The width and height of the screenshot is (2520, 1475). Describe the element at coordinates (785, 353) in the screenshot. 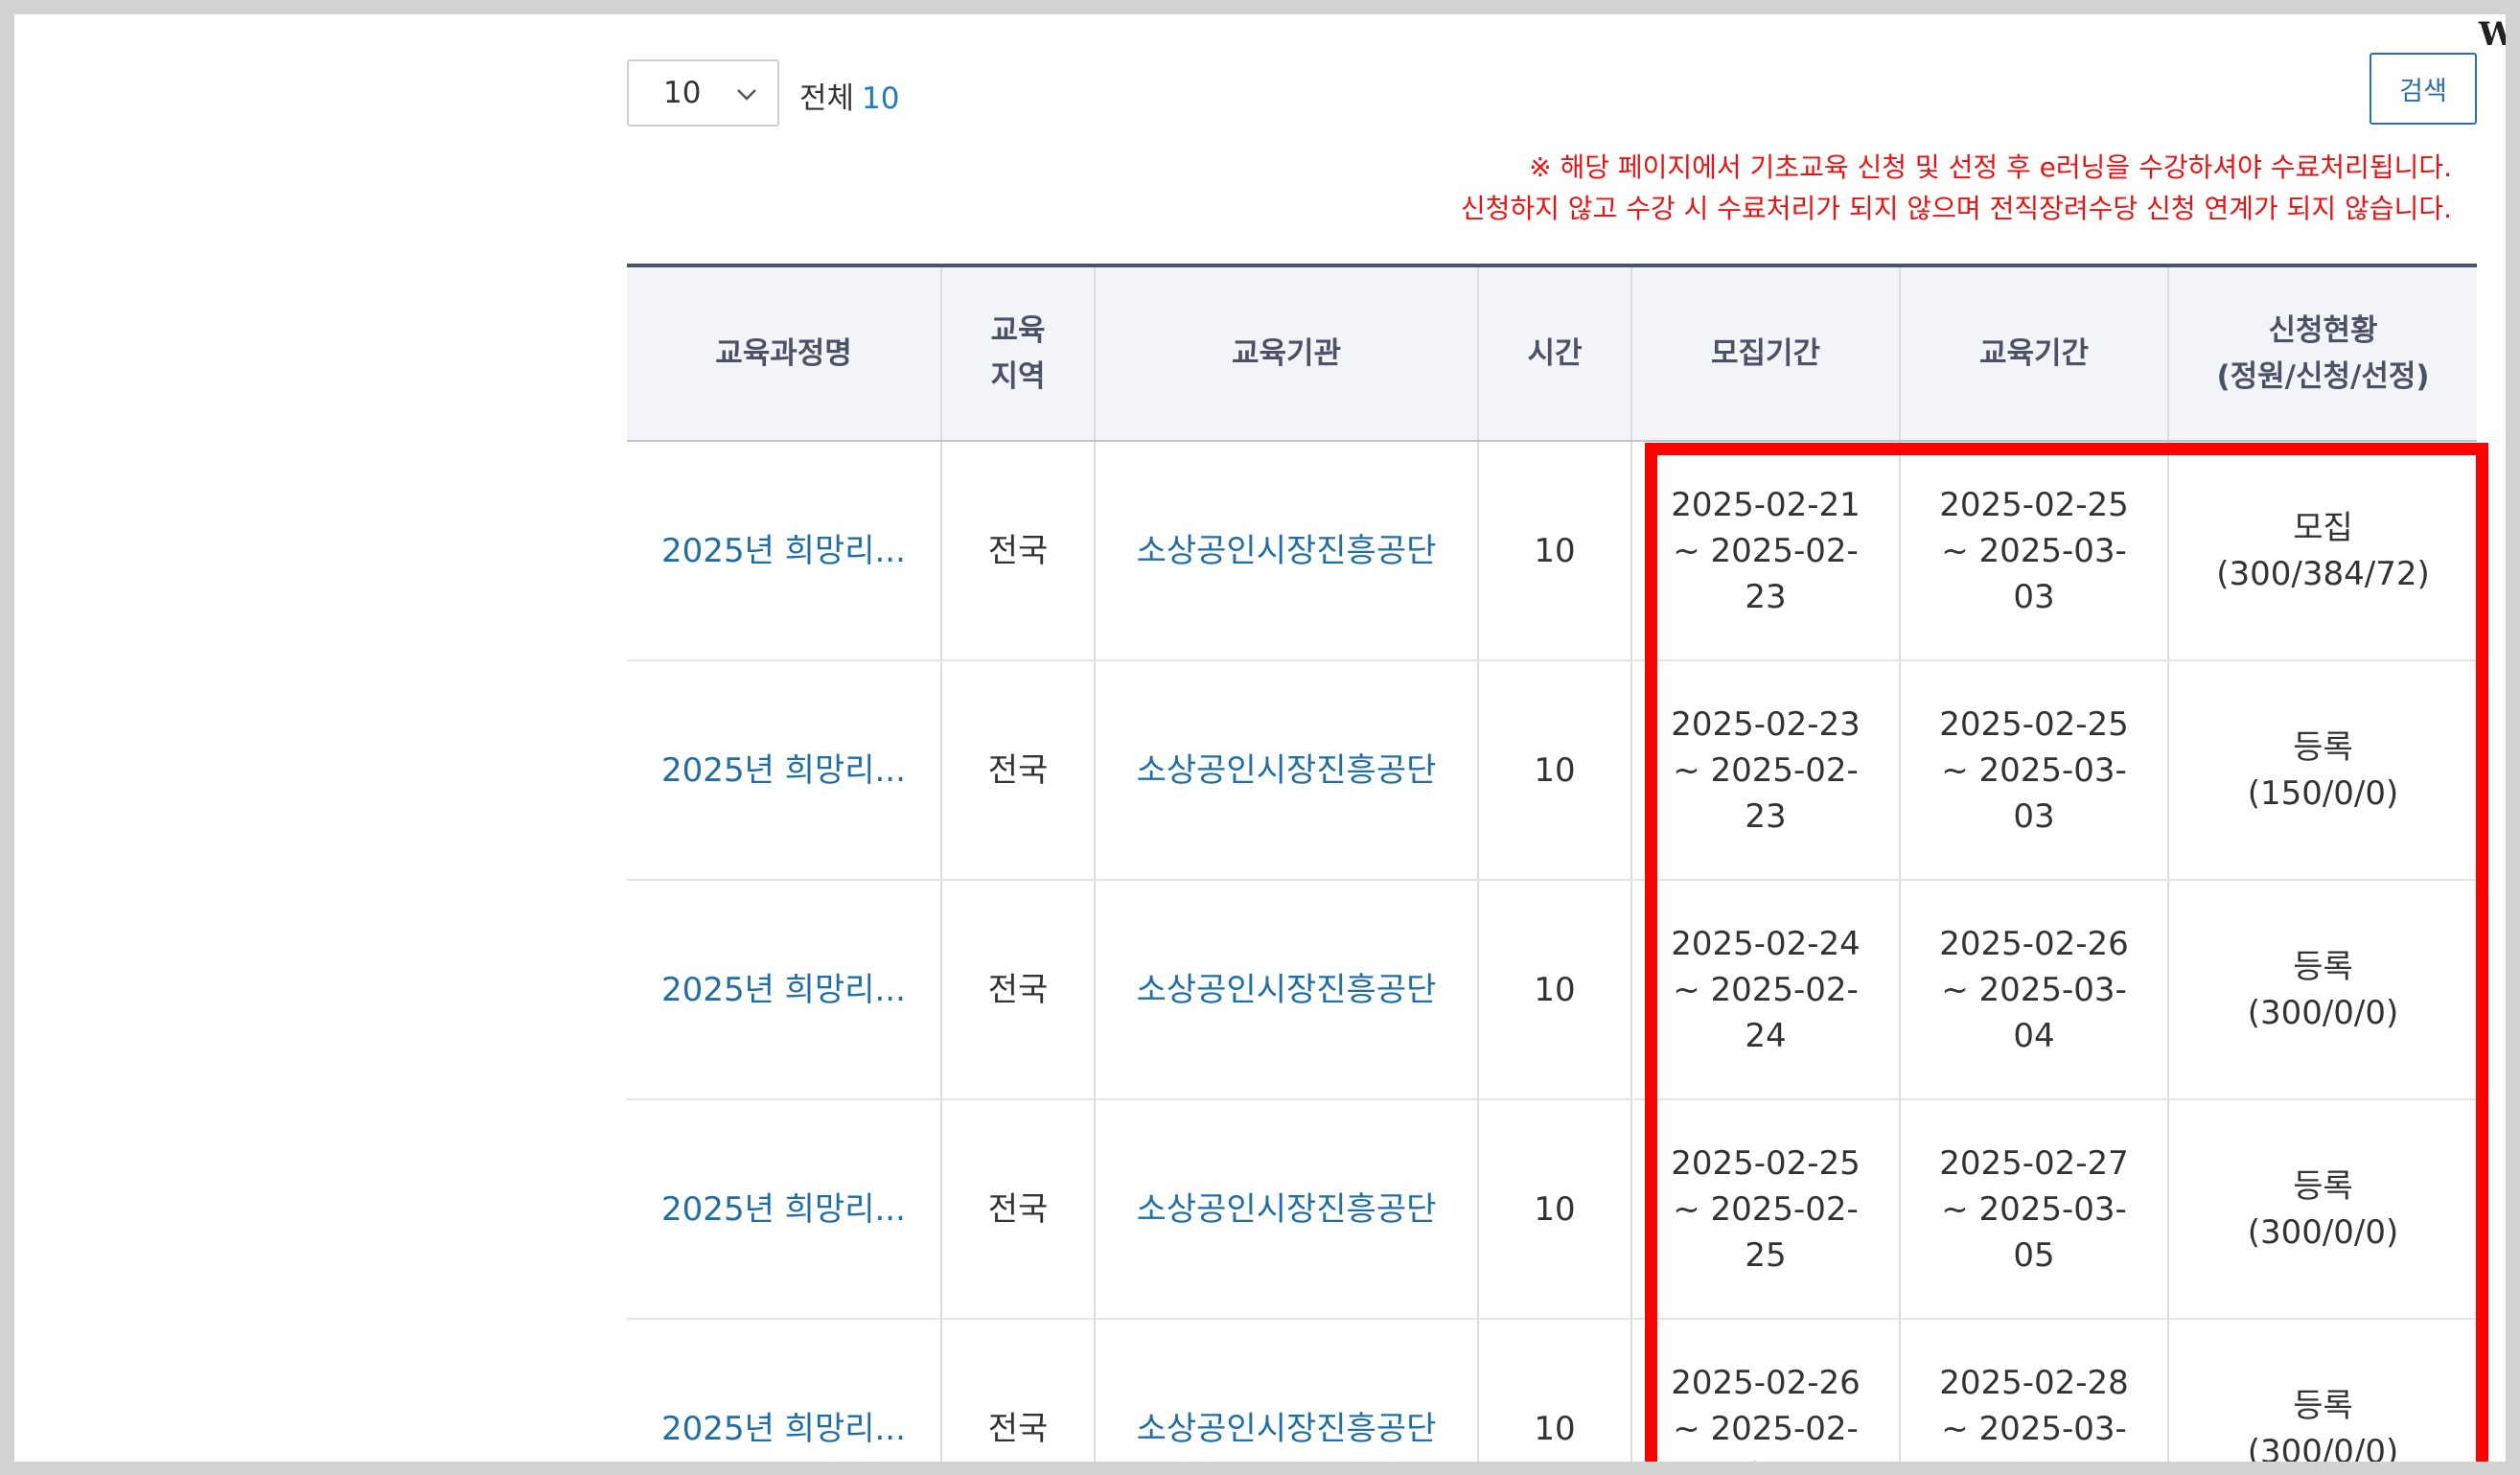

I see `header-course: 교육과정명` at that location.